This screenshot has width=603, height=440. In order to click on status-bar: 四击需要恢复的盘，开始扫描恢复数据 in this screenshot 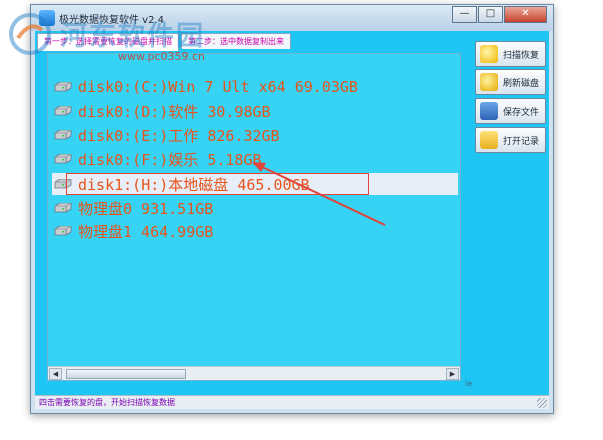, I will do `click(292, 402)`.